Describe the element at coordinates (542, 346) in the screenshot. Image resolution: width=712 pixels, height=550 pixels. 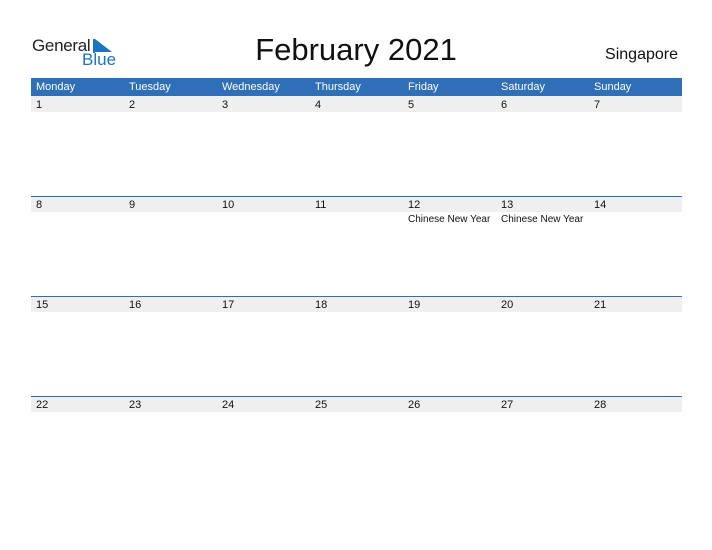
I see `day-cell: 20` at that location.